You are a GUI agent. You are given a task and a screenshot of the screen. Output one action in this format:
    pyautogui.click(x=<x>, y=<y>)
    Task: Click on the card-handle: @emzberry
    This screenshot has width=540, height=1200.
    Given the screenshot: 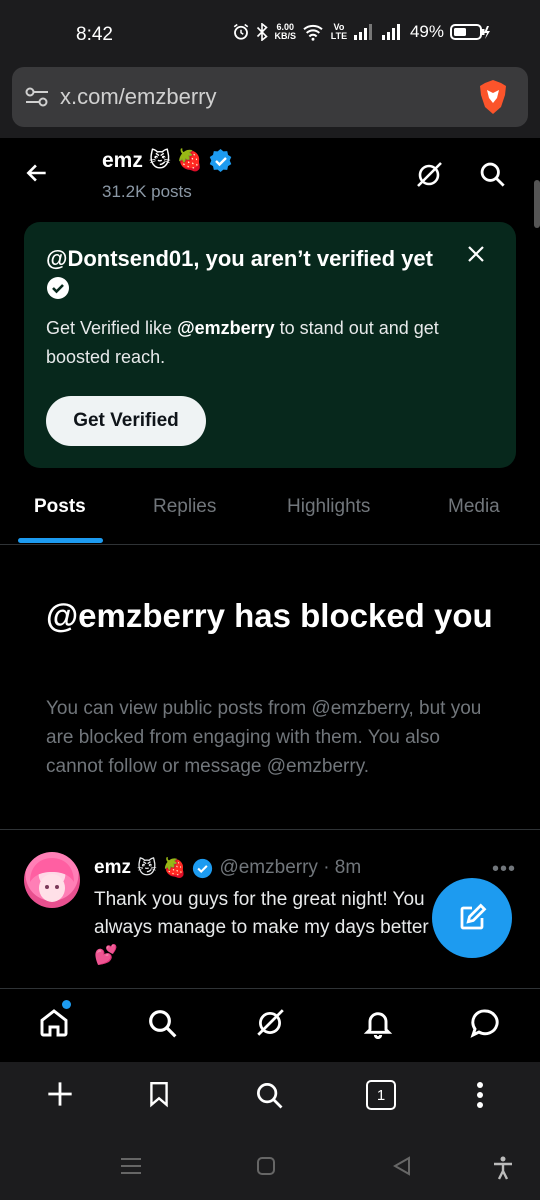 What is the action you would take?
    pyautogui.click(x=226, y=328)
    